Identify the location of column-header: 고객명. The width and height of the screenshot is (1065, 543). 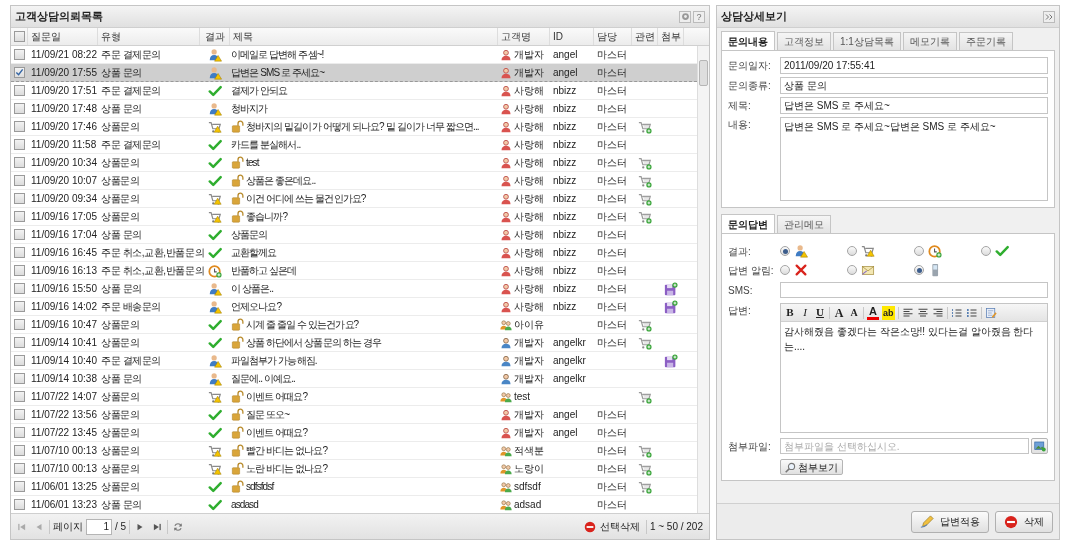
(516, 36).